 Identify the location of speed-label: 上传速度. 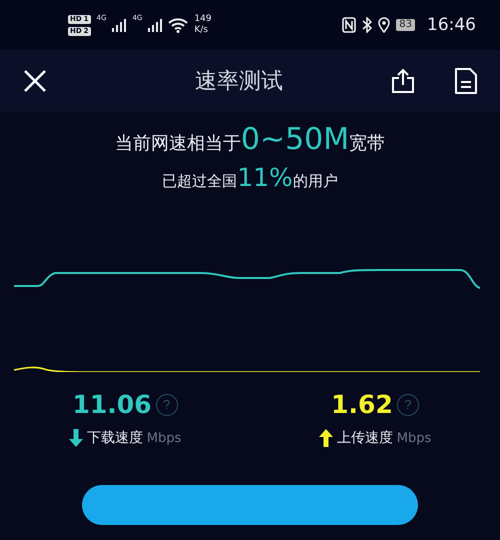
(364, 438).